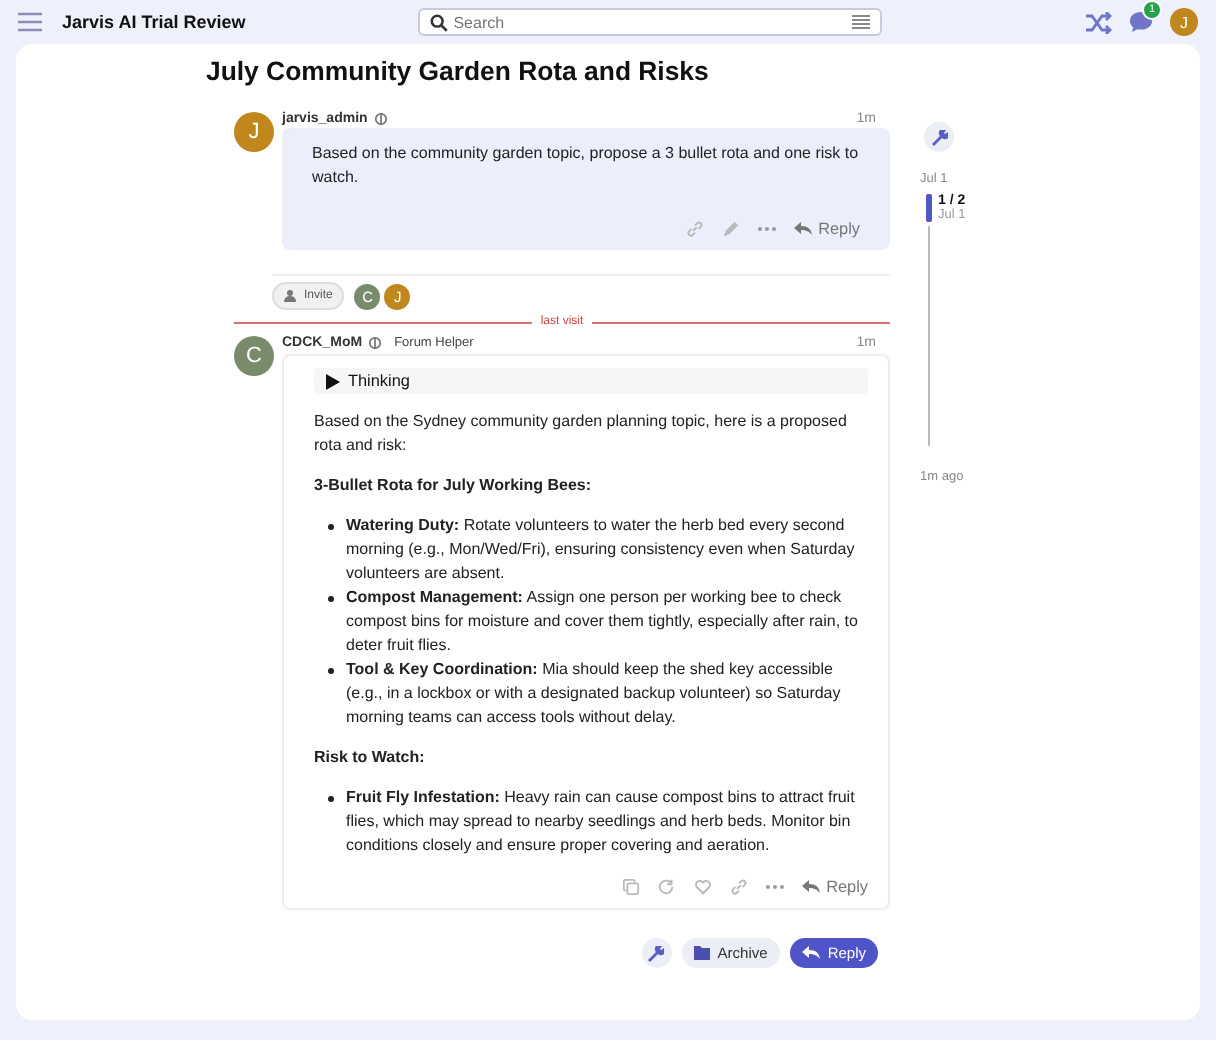 This screenshot has height=1040, width=1216. I want to click on site-title: Jarvis AI Trial Review, so click(154, 22).